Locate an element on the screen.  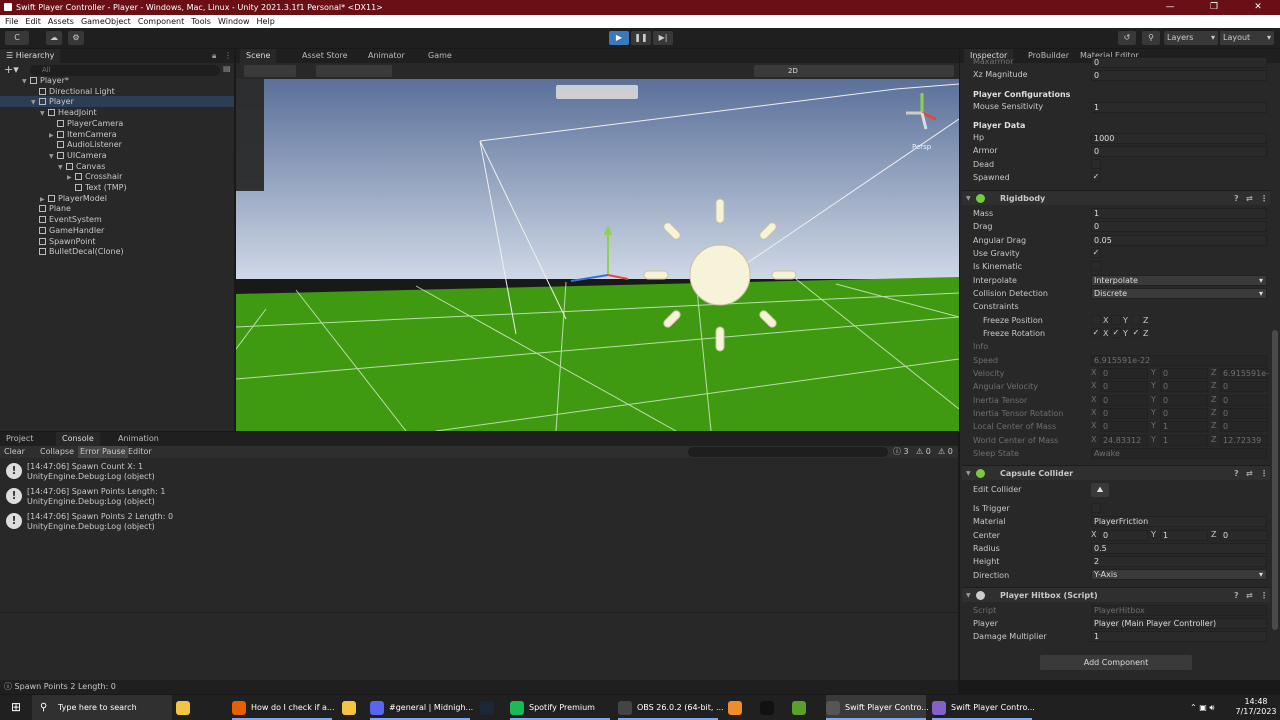
is-trigger-checkbox is located at coordinates (1096, 508).